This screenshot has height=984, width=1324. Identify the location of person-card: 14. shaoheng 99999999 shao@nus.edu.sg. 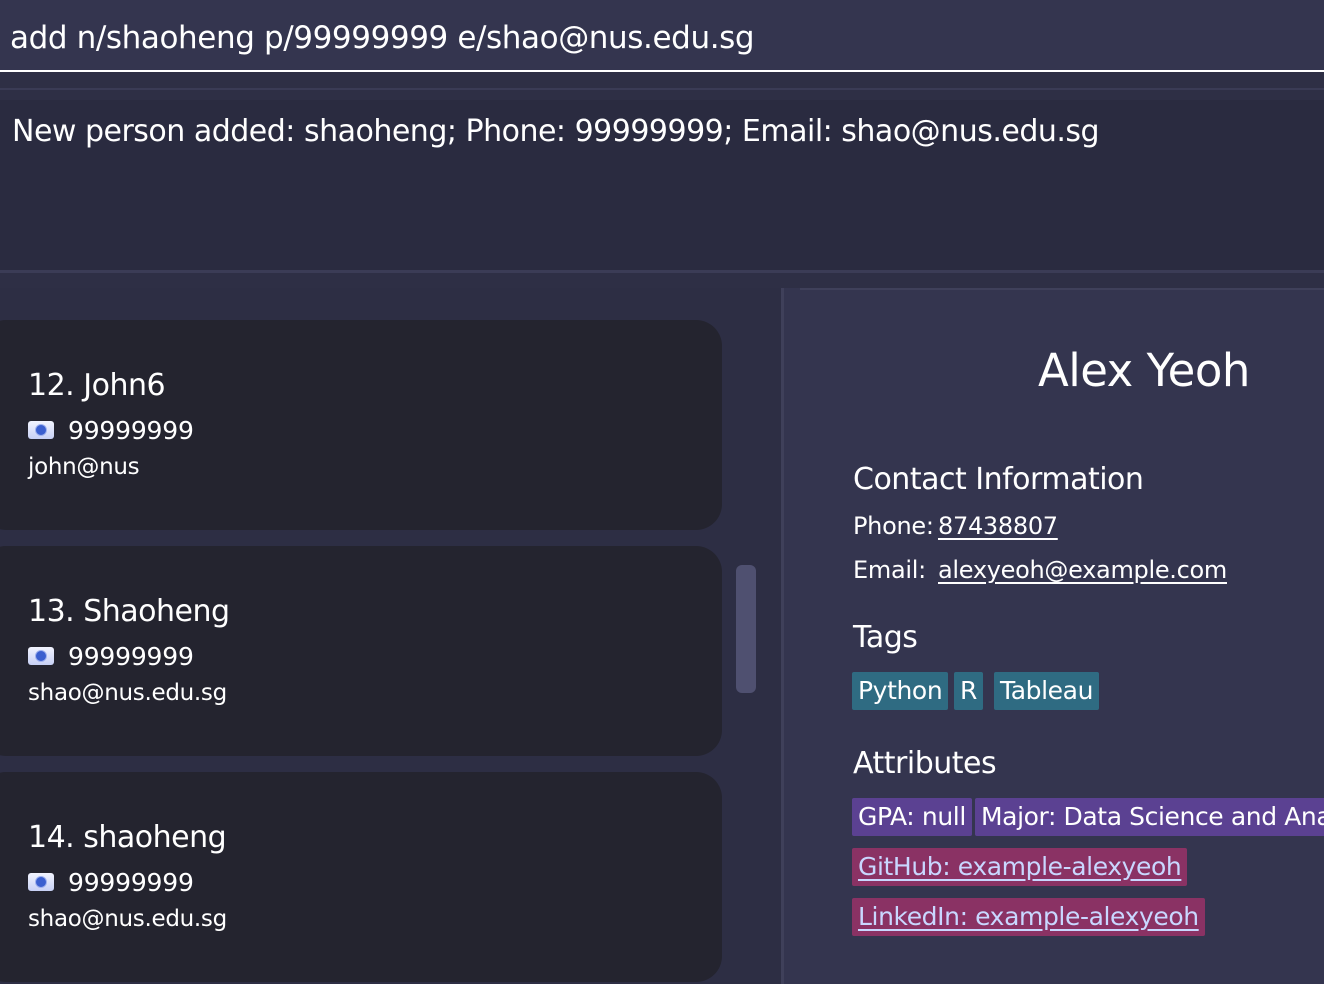
(361, 877).